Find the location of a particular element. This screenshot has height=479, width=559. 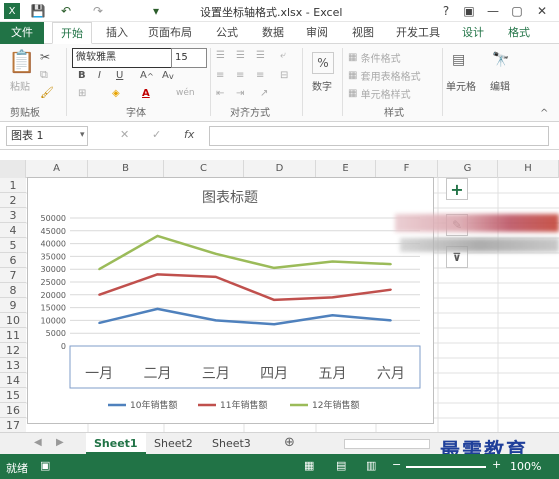

tab-data: 数据 is located at coordinates (273, 33).